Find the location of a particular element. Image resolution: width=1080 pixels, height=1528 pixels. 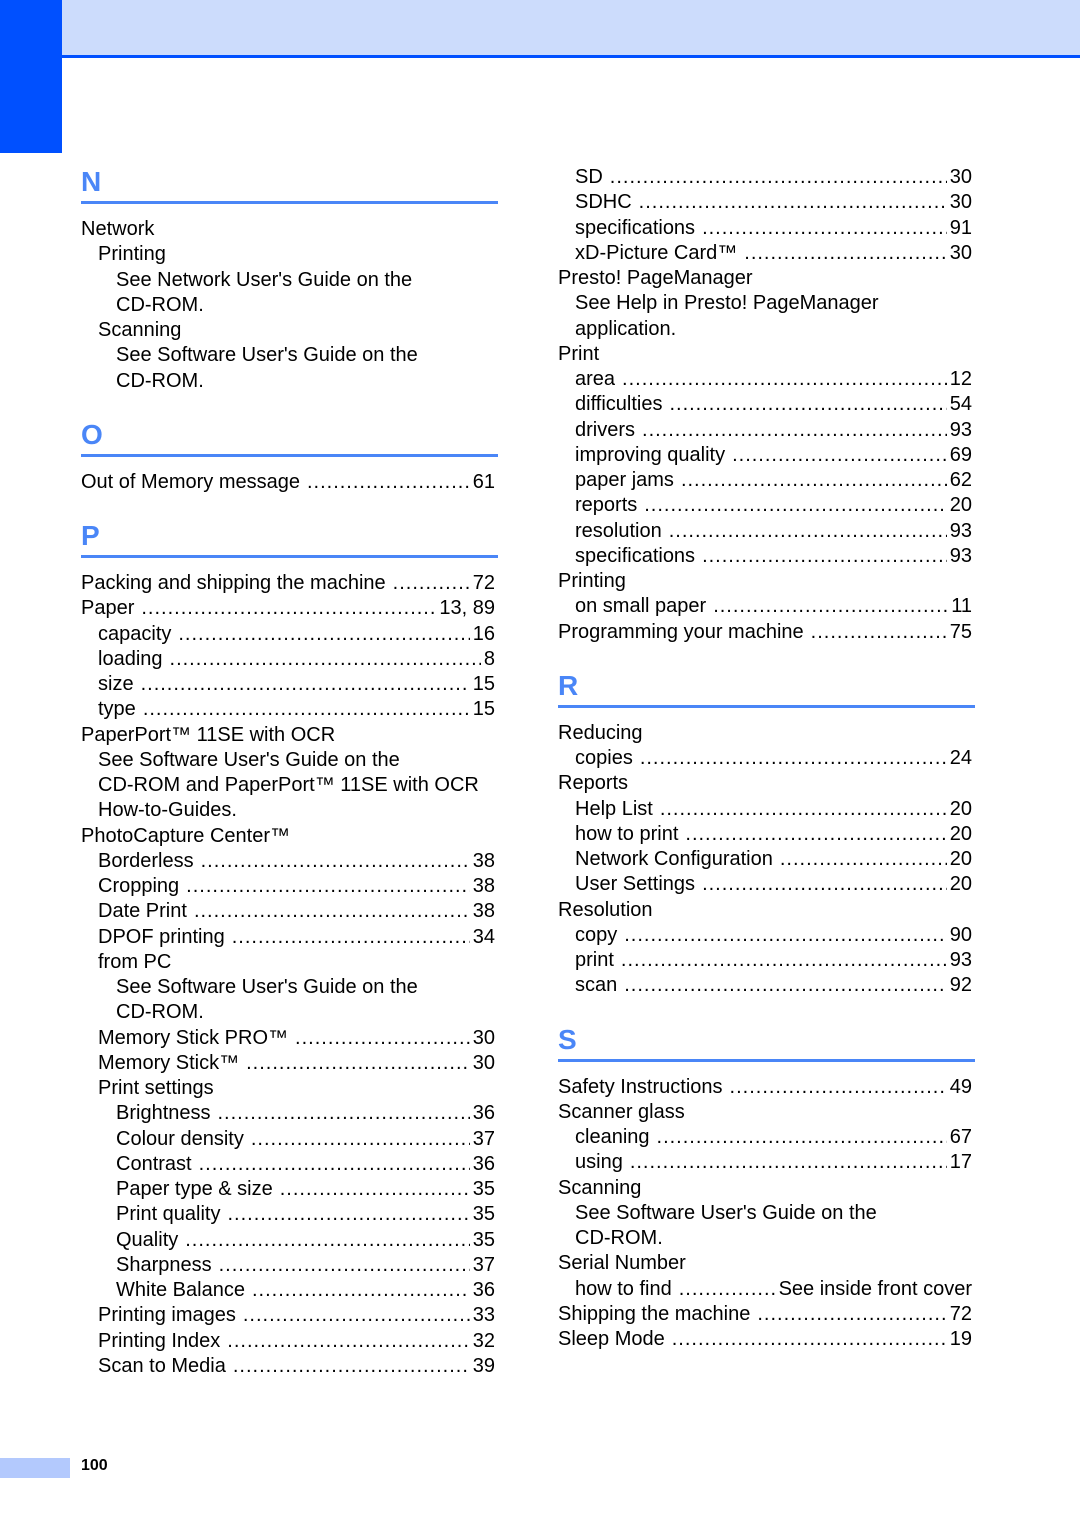

index-entry: Sharpness 37 is located at coordinates (288, 1265).